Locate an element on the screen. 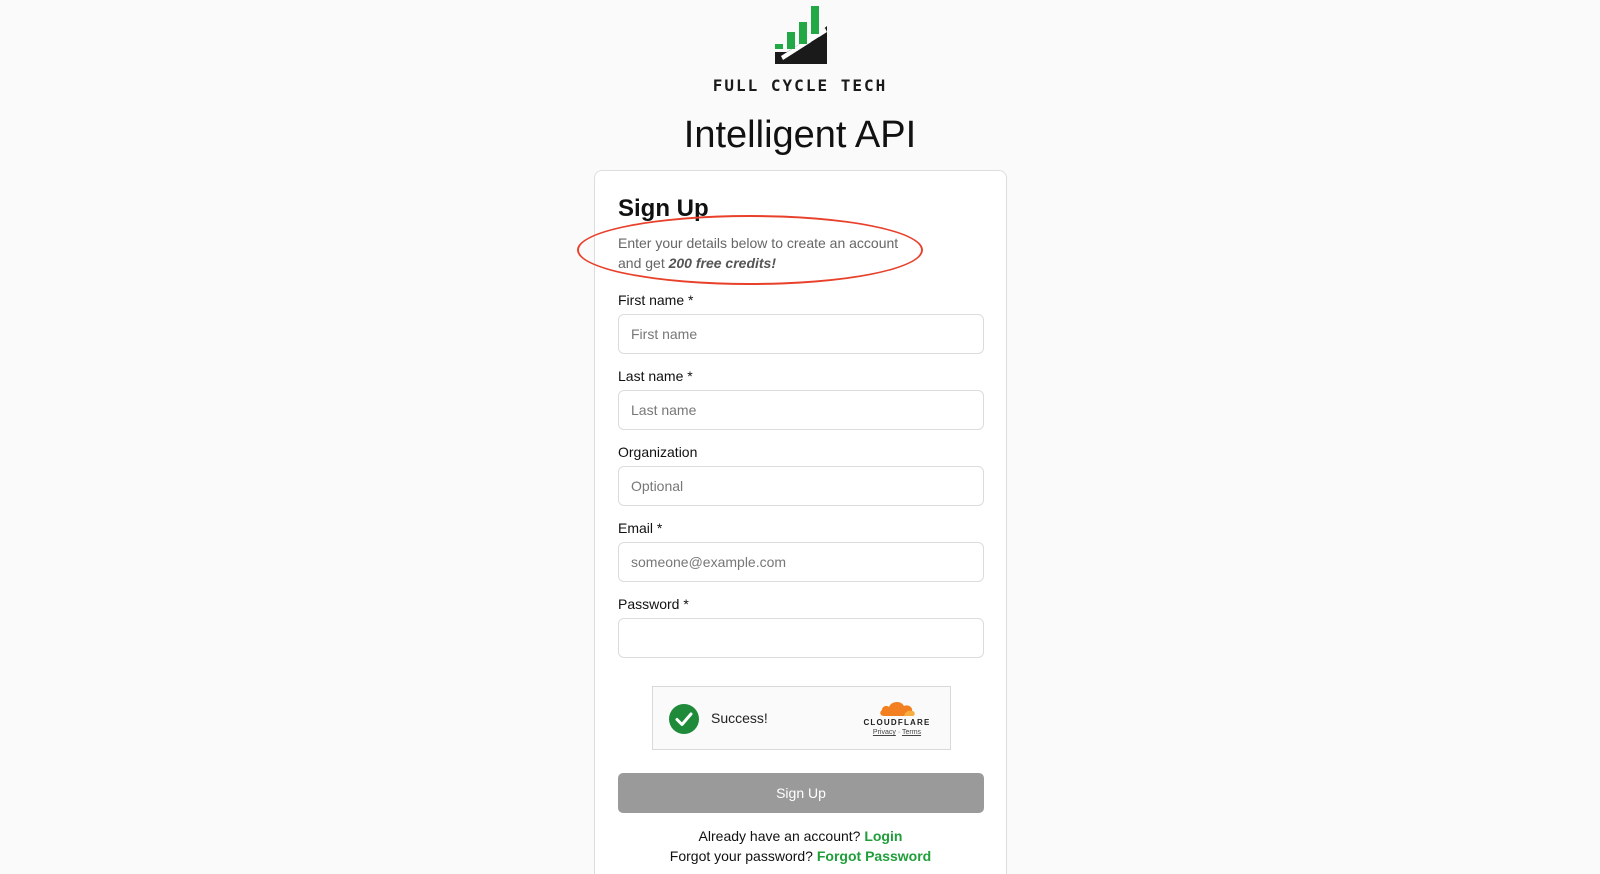  brand-name: FULL CYCLE TECH is located at coordinates (800, 85).